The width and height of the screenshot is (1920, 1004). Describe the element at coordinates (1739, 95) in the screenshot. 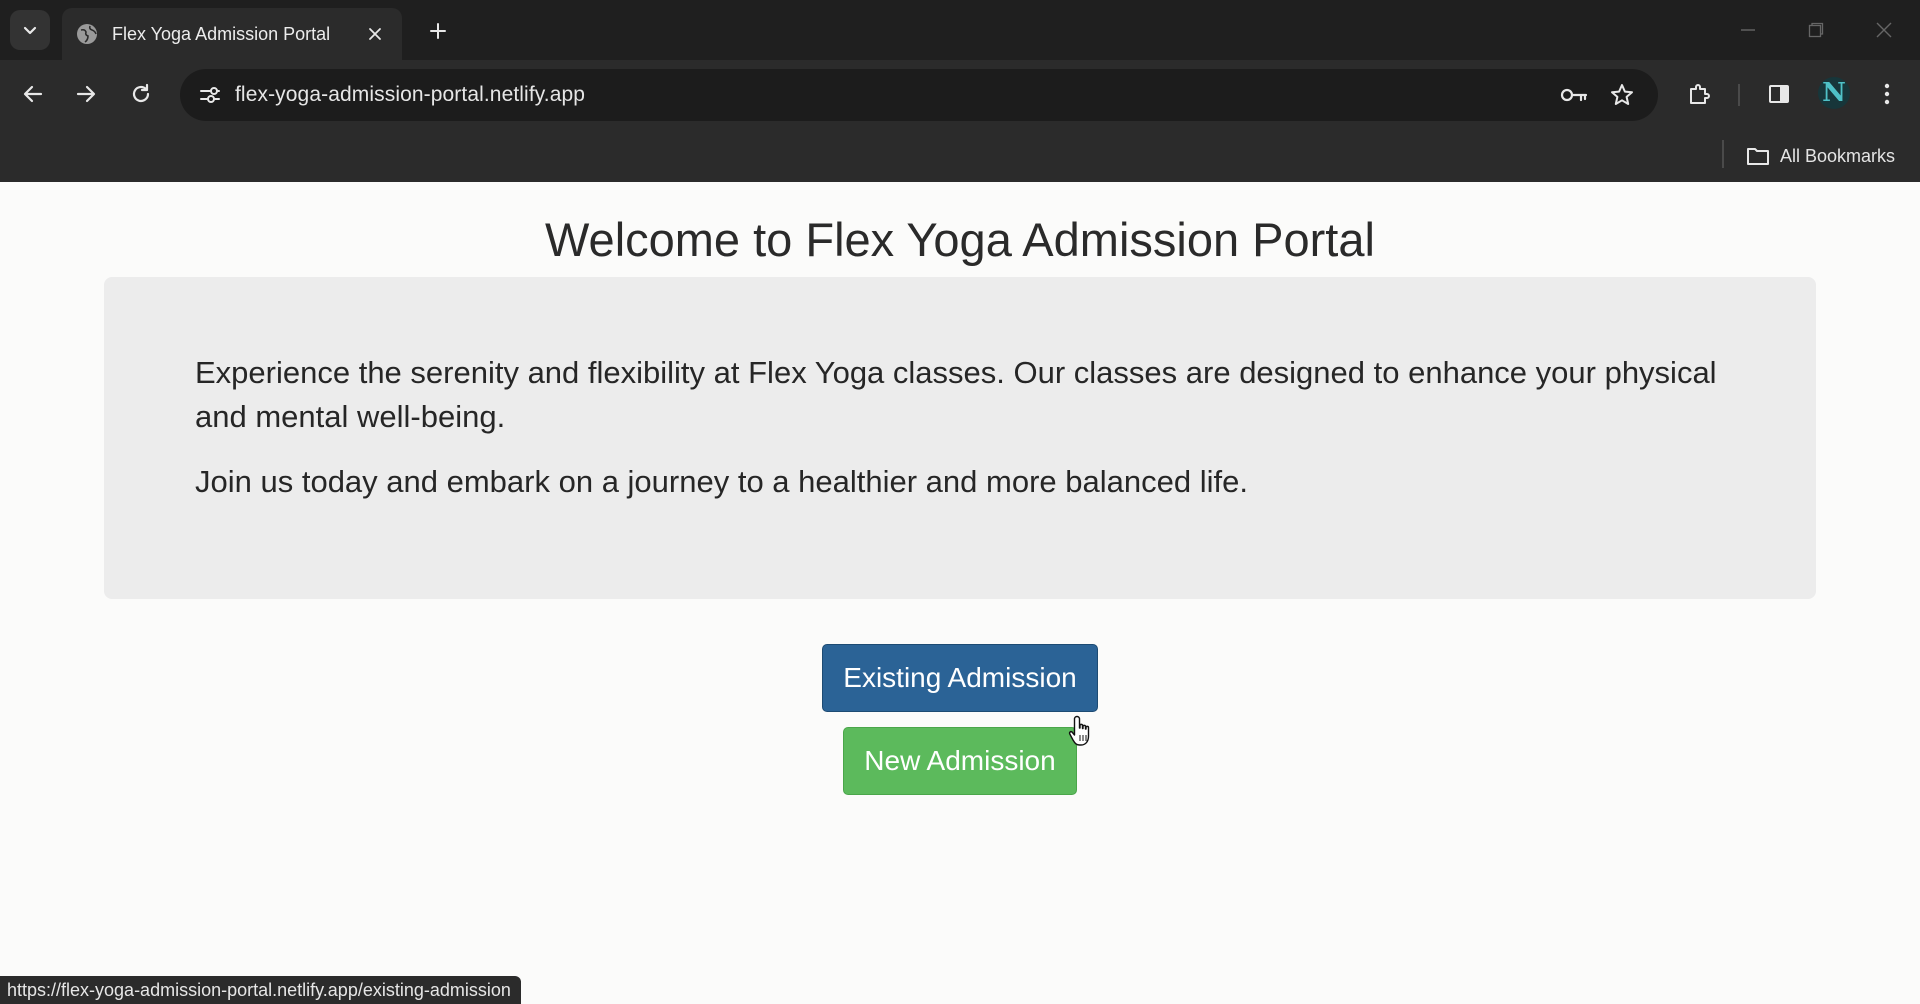

I see `toolbar-divider` at that location.